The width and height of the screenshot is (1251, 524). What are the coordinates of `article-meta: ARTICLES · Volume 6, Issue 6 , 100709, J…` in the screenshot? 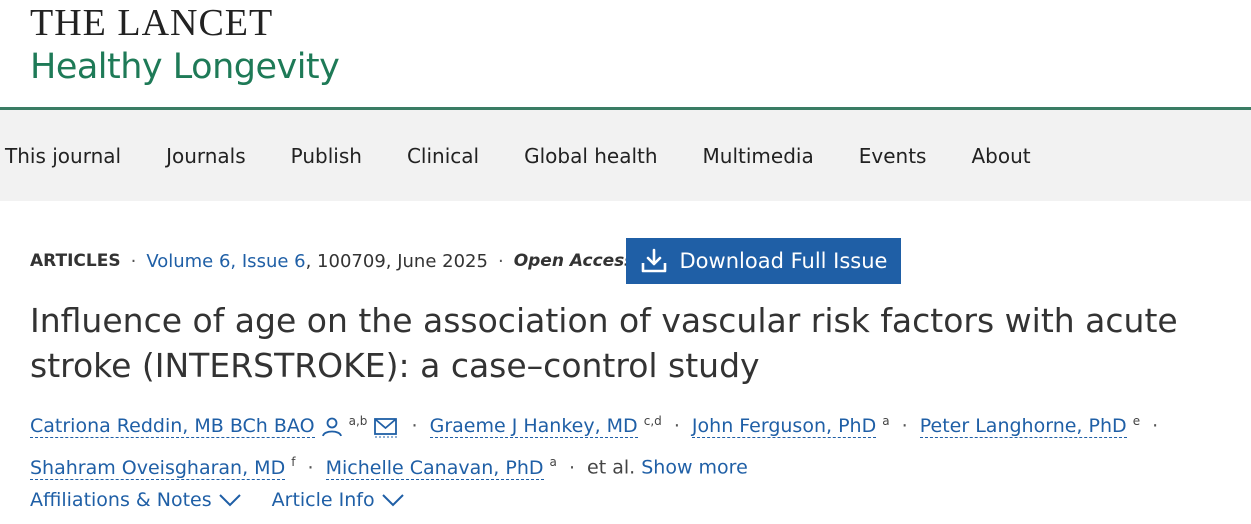 It's located at (332, 261).